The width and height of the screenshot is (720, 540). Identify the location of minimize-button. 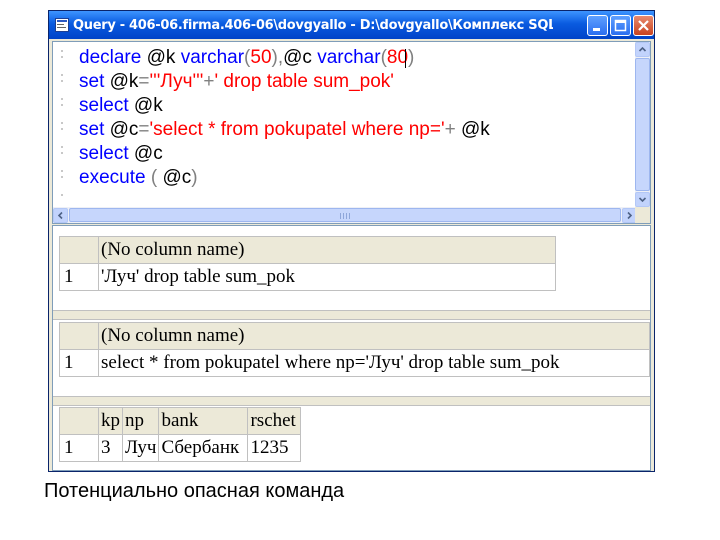
(597, 25).